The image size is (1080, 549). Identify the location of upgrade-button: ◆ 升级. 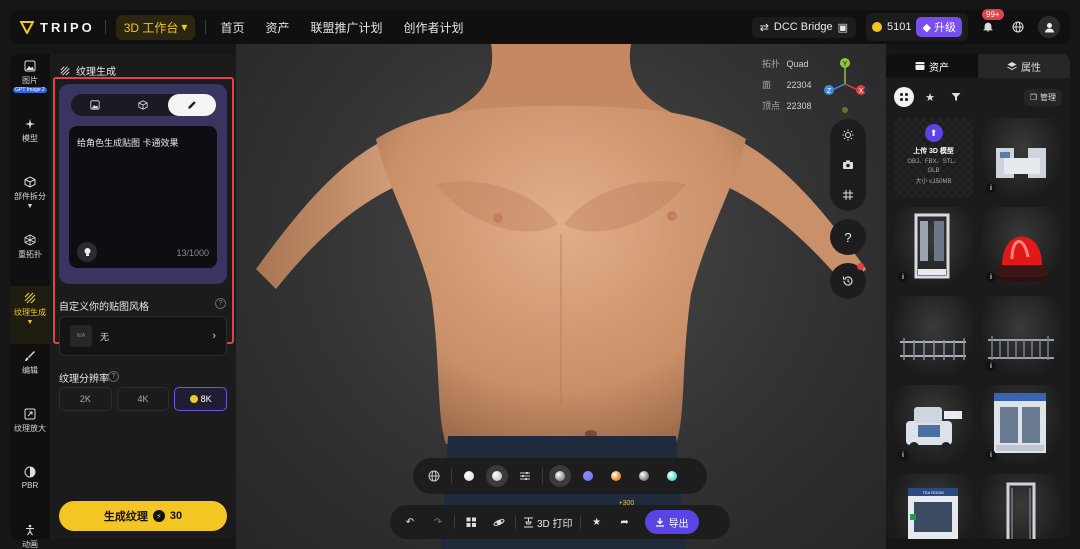
(939, 27).